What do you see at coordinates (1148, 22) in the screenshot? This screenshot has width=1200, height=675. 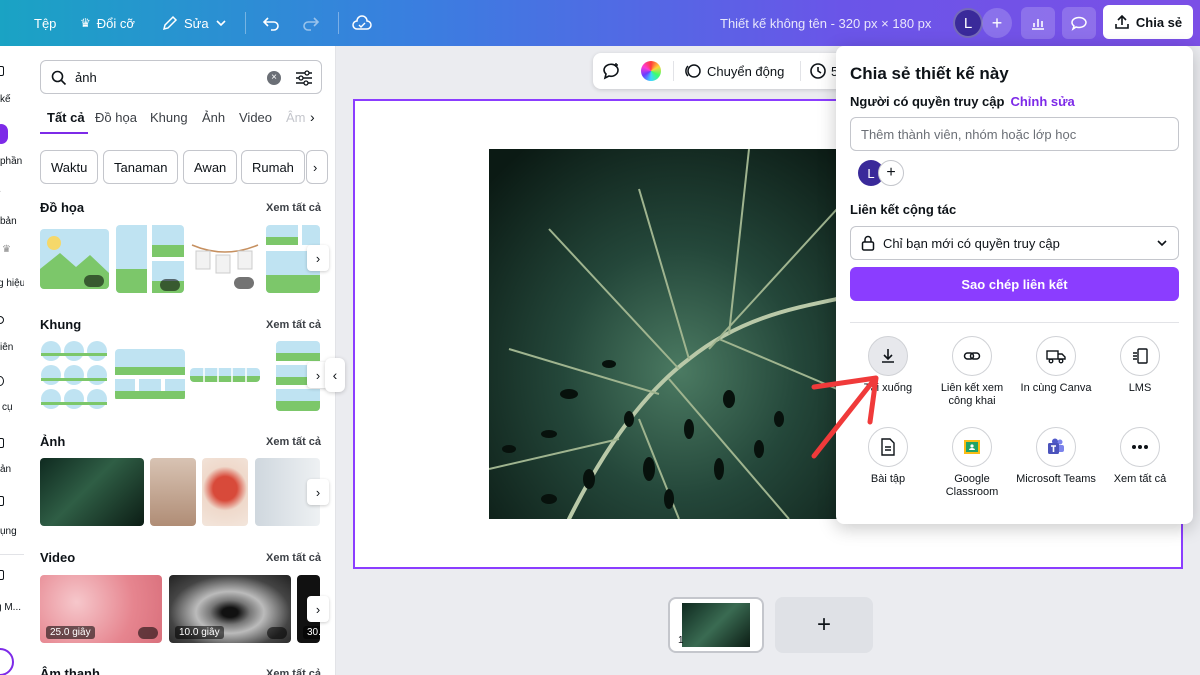 I see `share-button: Chia sẻ` at bounding box center [1148, 22].